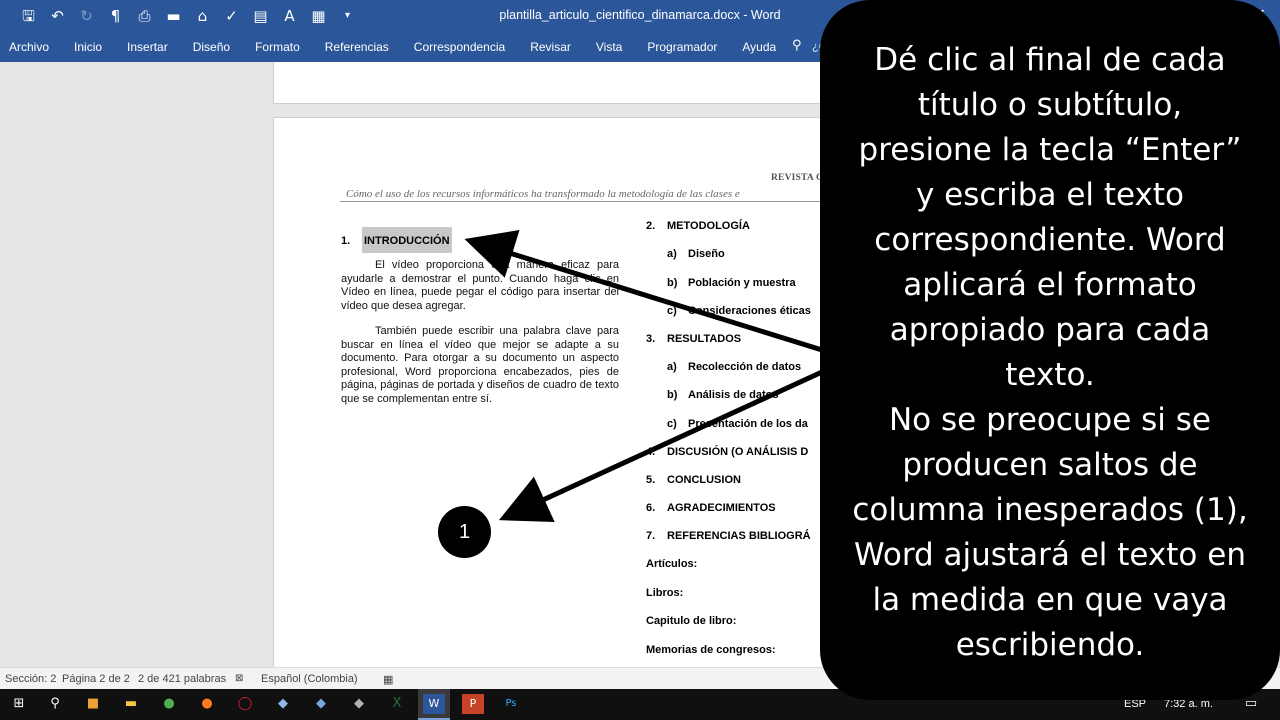 This screenshot has height=720, width=1280. Describe the element at coordinates (169, 704) in the screenshot. I see `chrome-icon: ●` at that location.